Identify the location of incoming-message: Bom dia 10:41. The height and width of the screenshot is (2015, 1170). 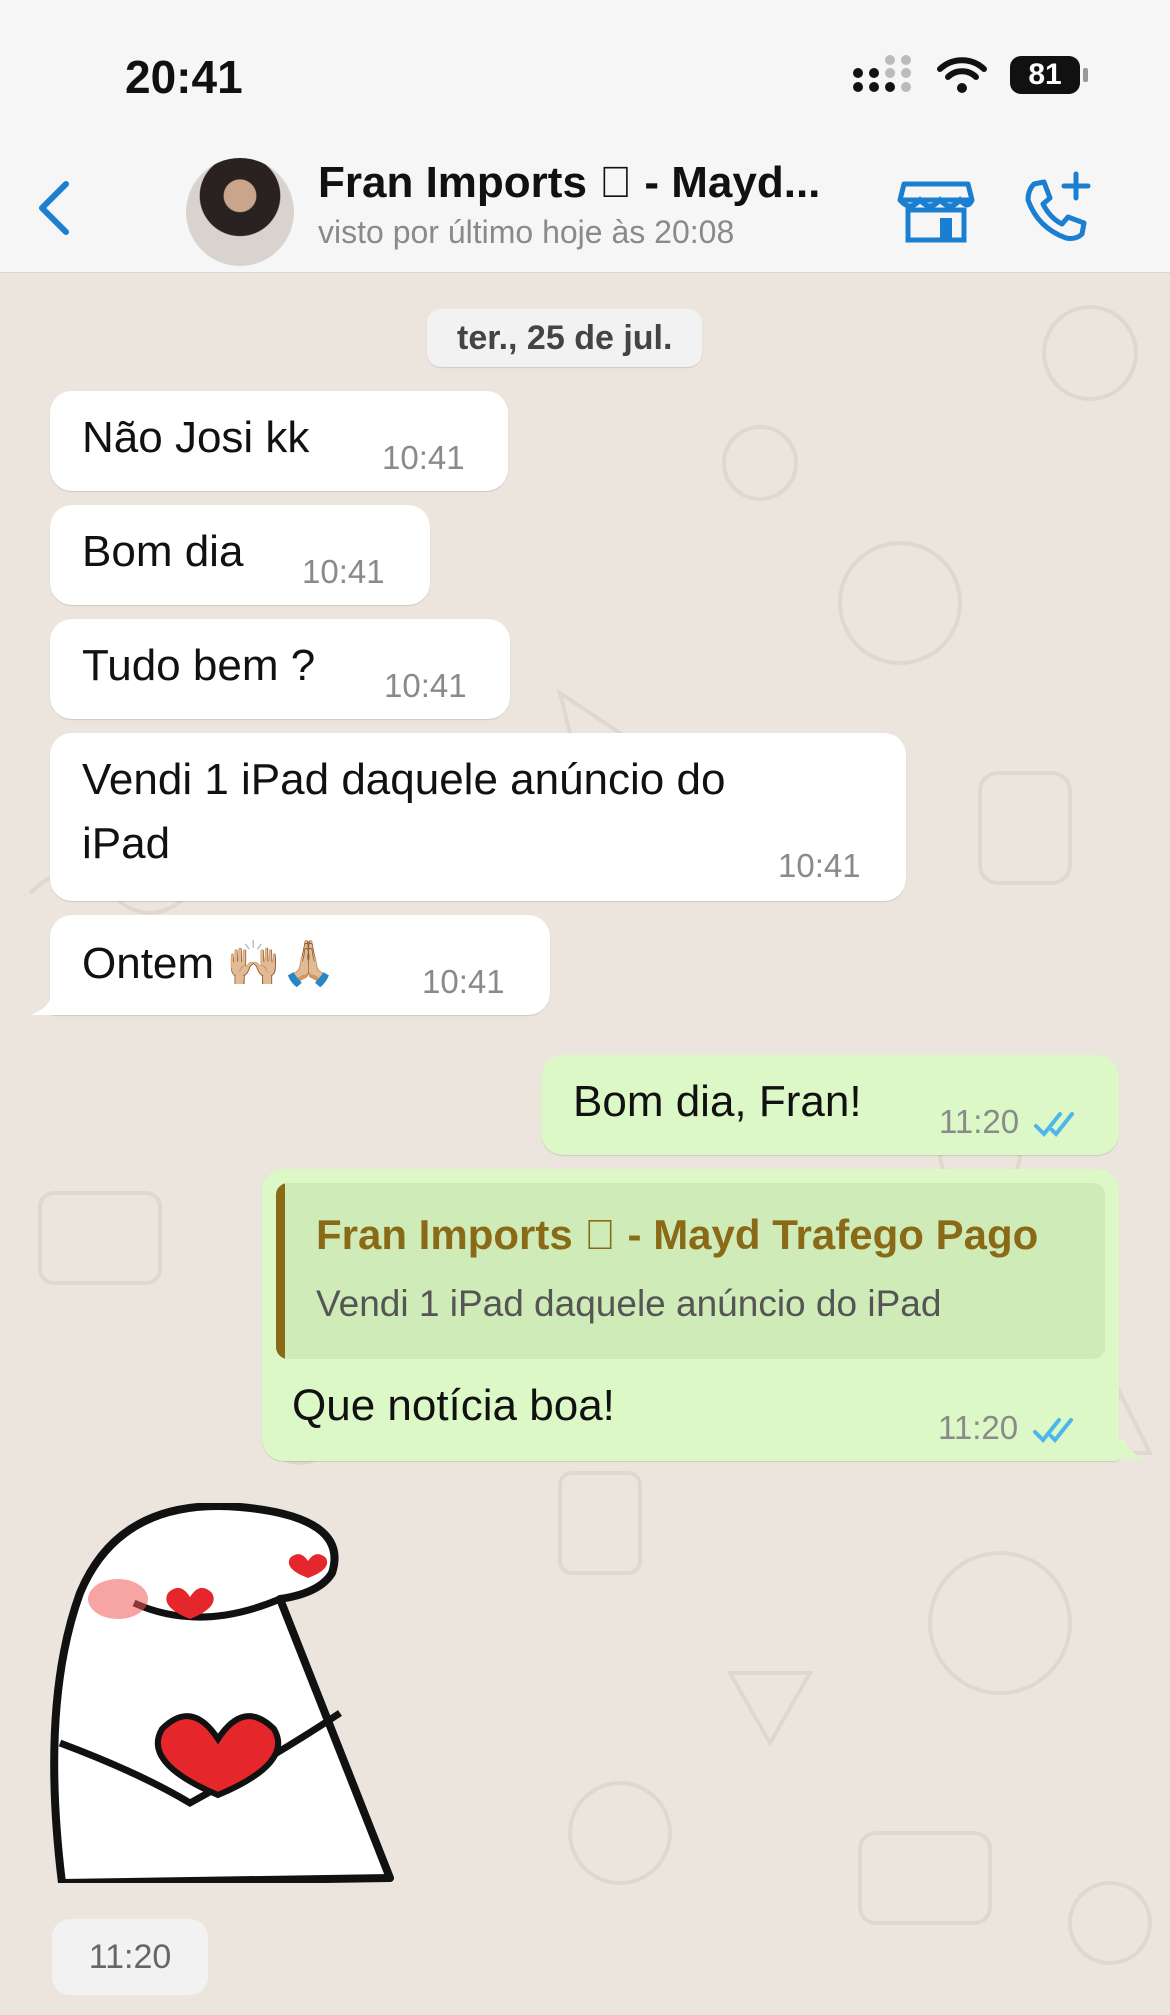
(240, 555).